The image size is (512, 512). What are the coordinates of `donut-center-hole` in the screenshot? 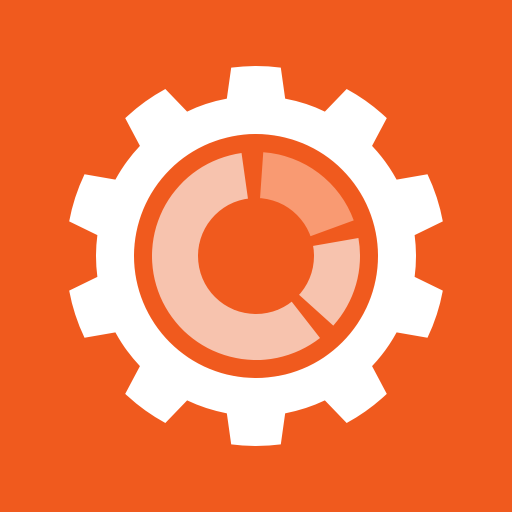 It's located at (256, 256).